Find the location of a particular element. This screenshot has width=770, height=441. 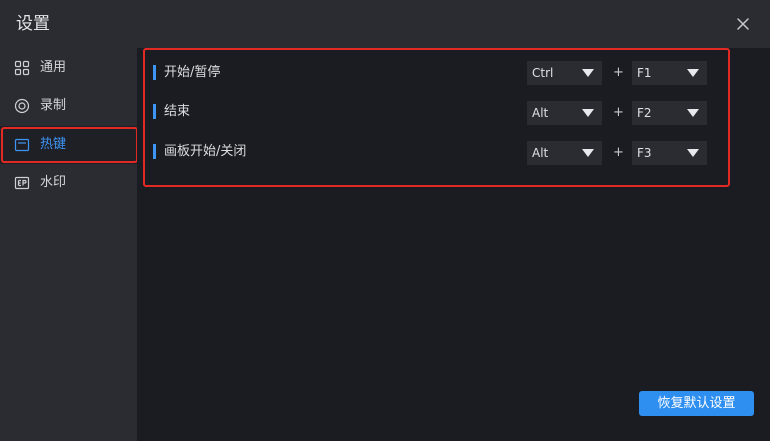

hotkey-name: 结束 is located at coordinates (177, 111).